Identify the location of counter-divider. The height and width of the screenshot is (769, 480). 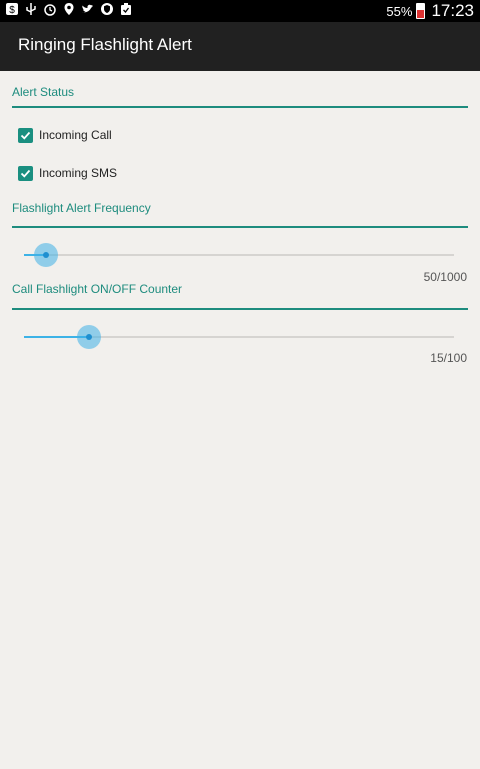
(240, 309).